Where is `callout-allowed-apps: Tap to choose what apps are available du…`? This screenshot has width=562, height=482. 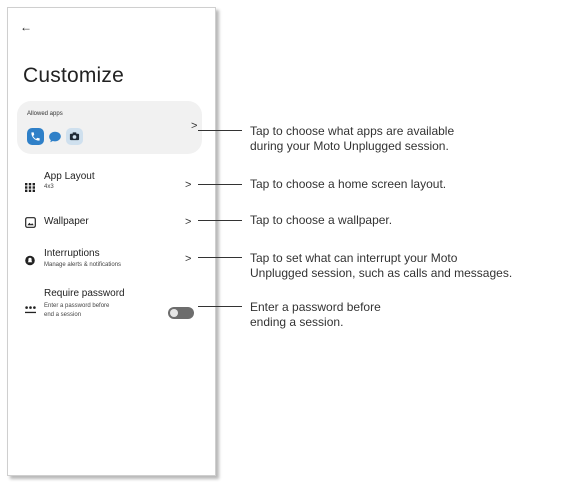
callout-allowed-apps: Tap to choose what apps are available du… is located at coordinates (352, 139).